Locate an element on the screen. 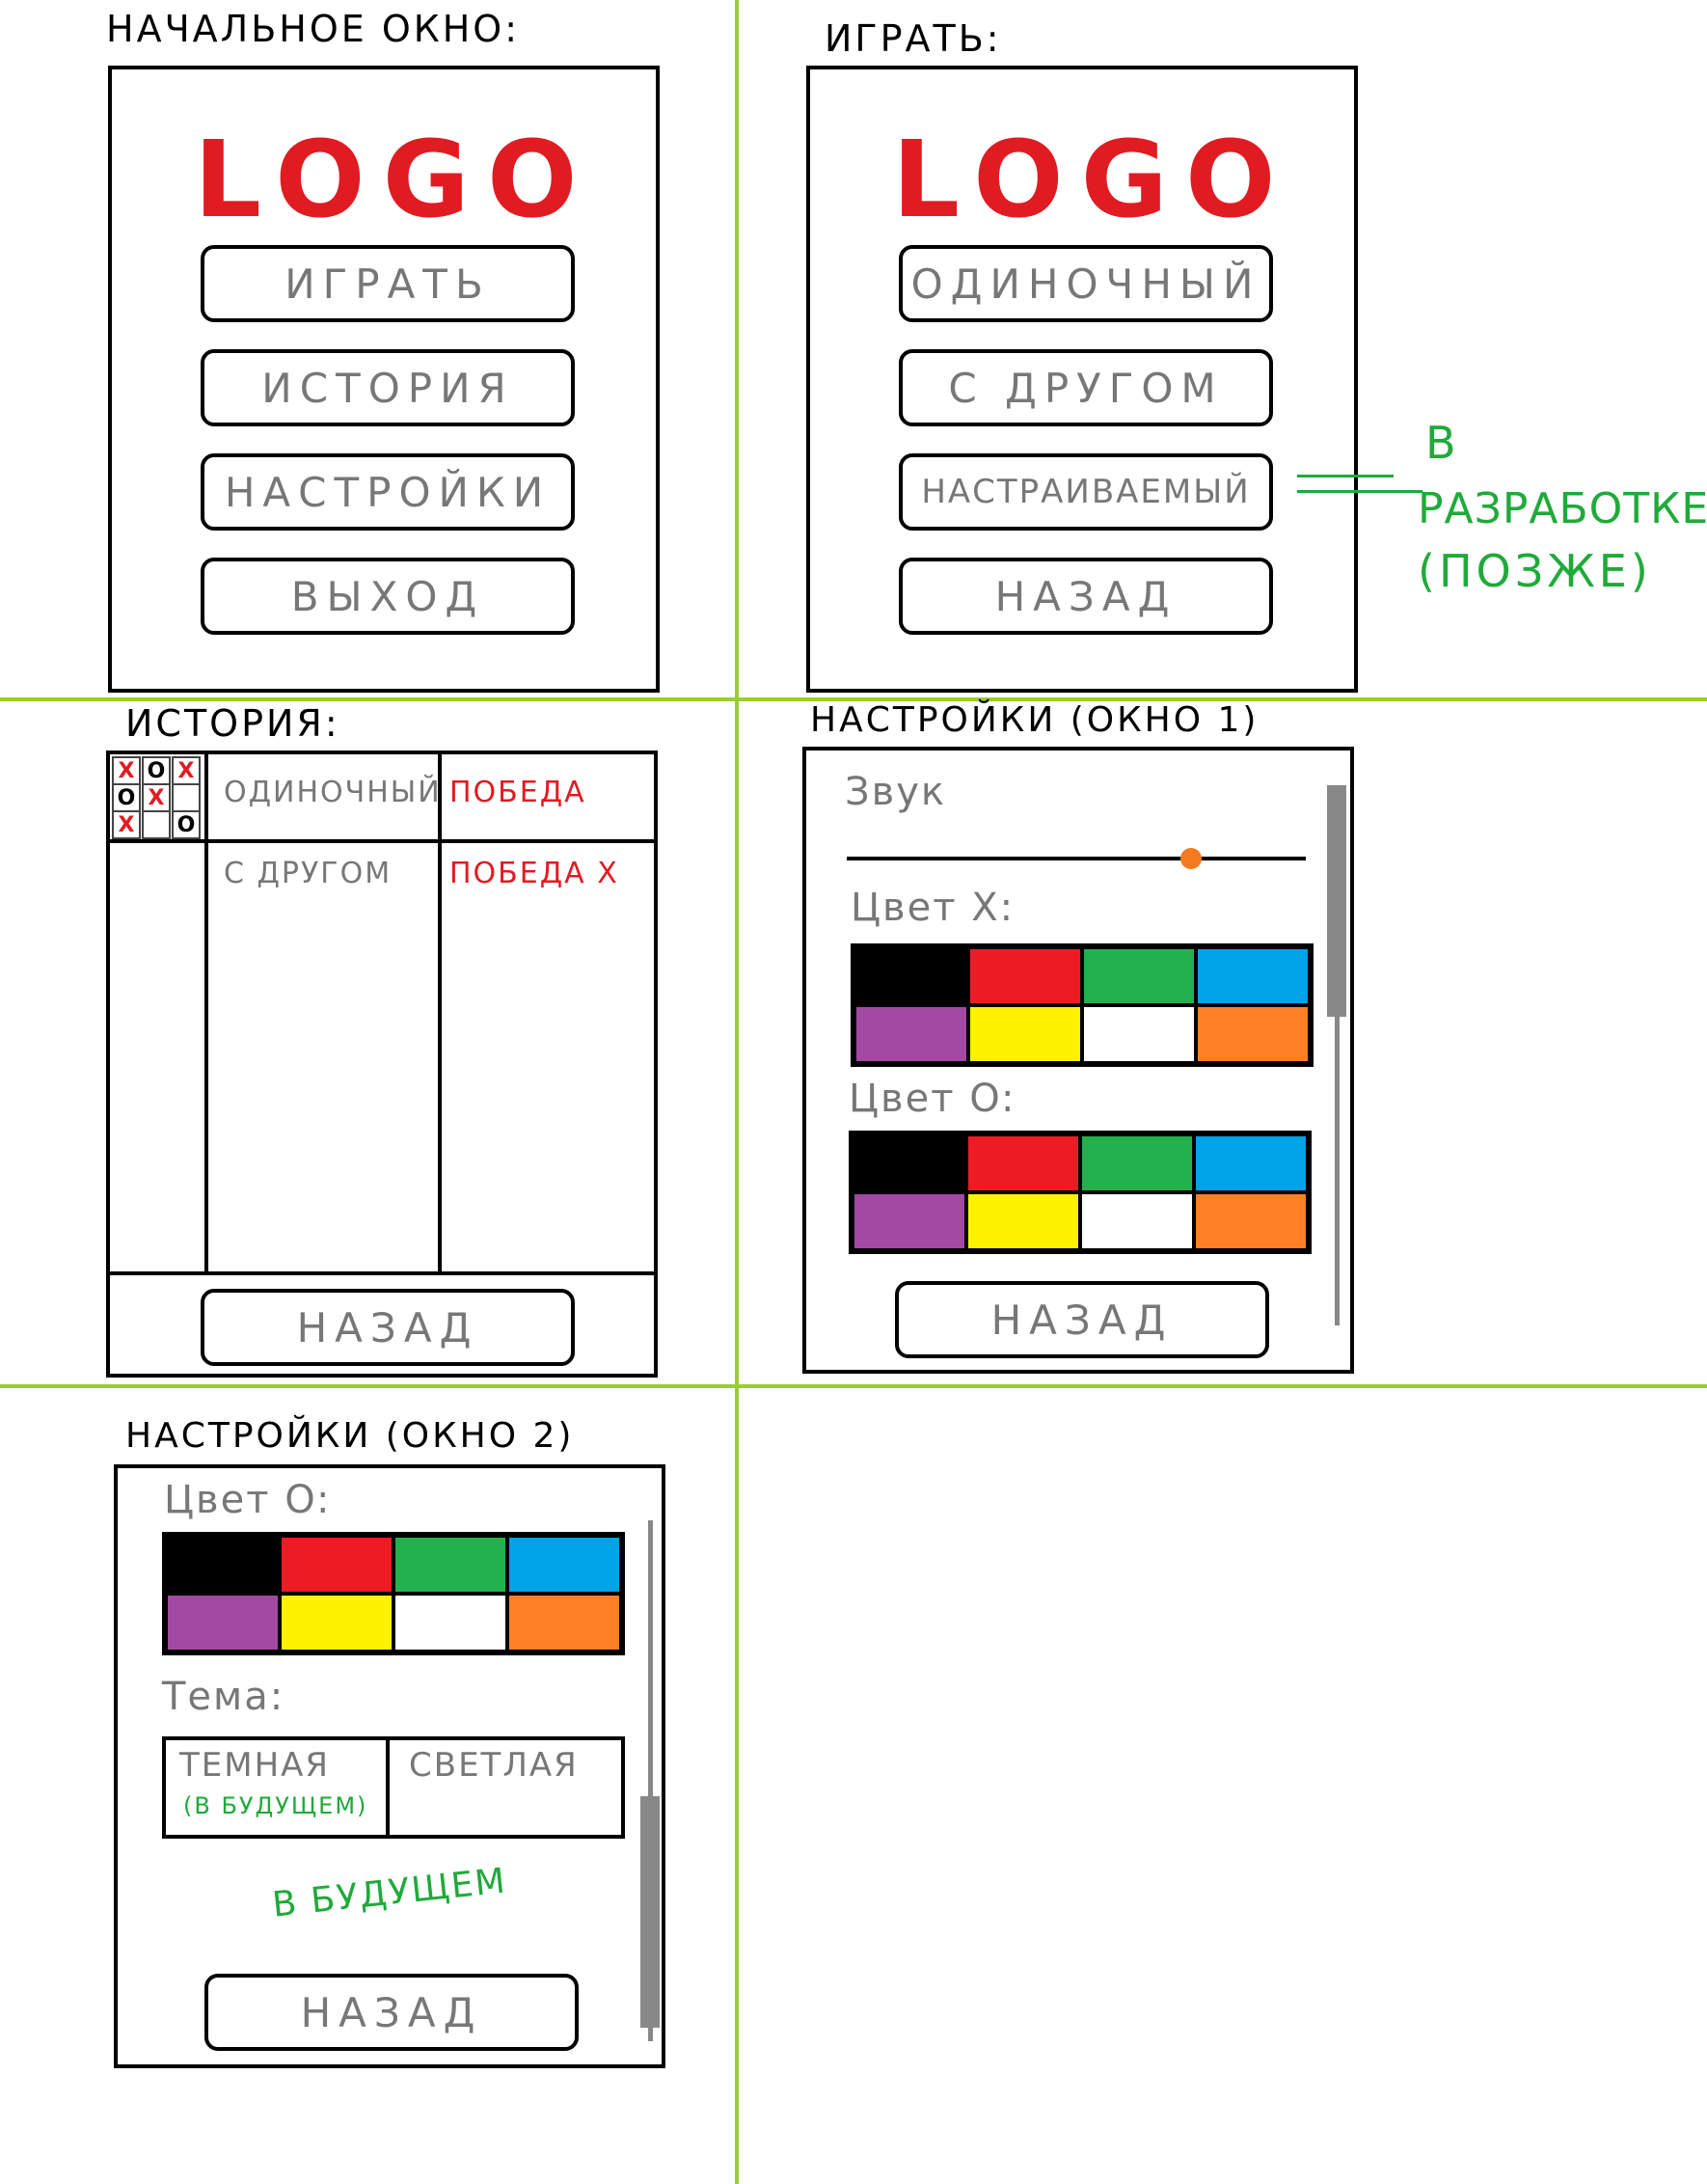  mini-board: X O X O X X O is located at coordinates (158, 798).